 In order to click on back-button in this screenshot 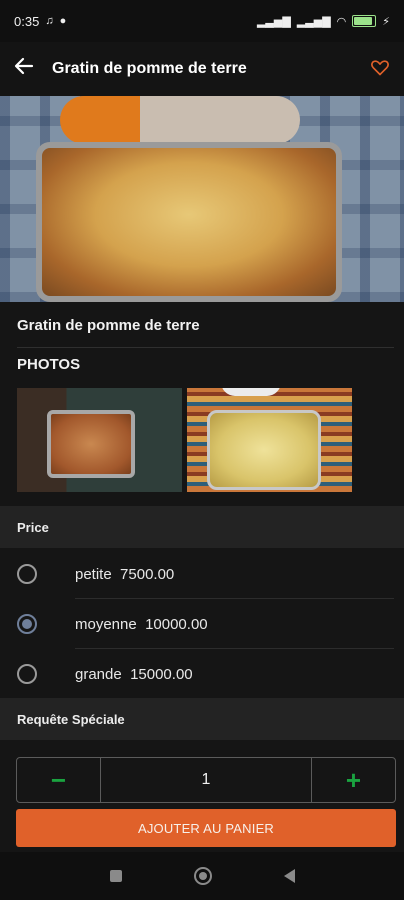, I will do `click(28, 69)`.